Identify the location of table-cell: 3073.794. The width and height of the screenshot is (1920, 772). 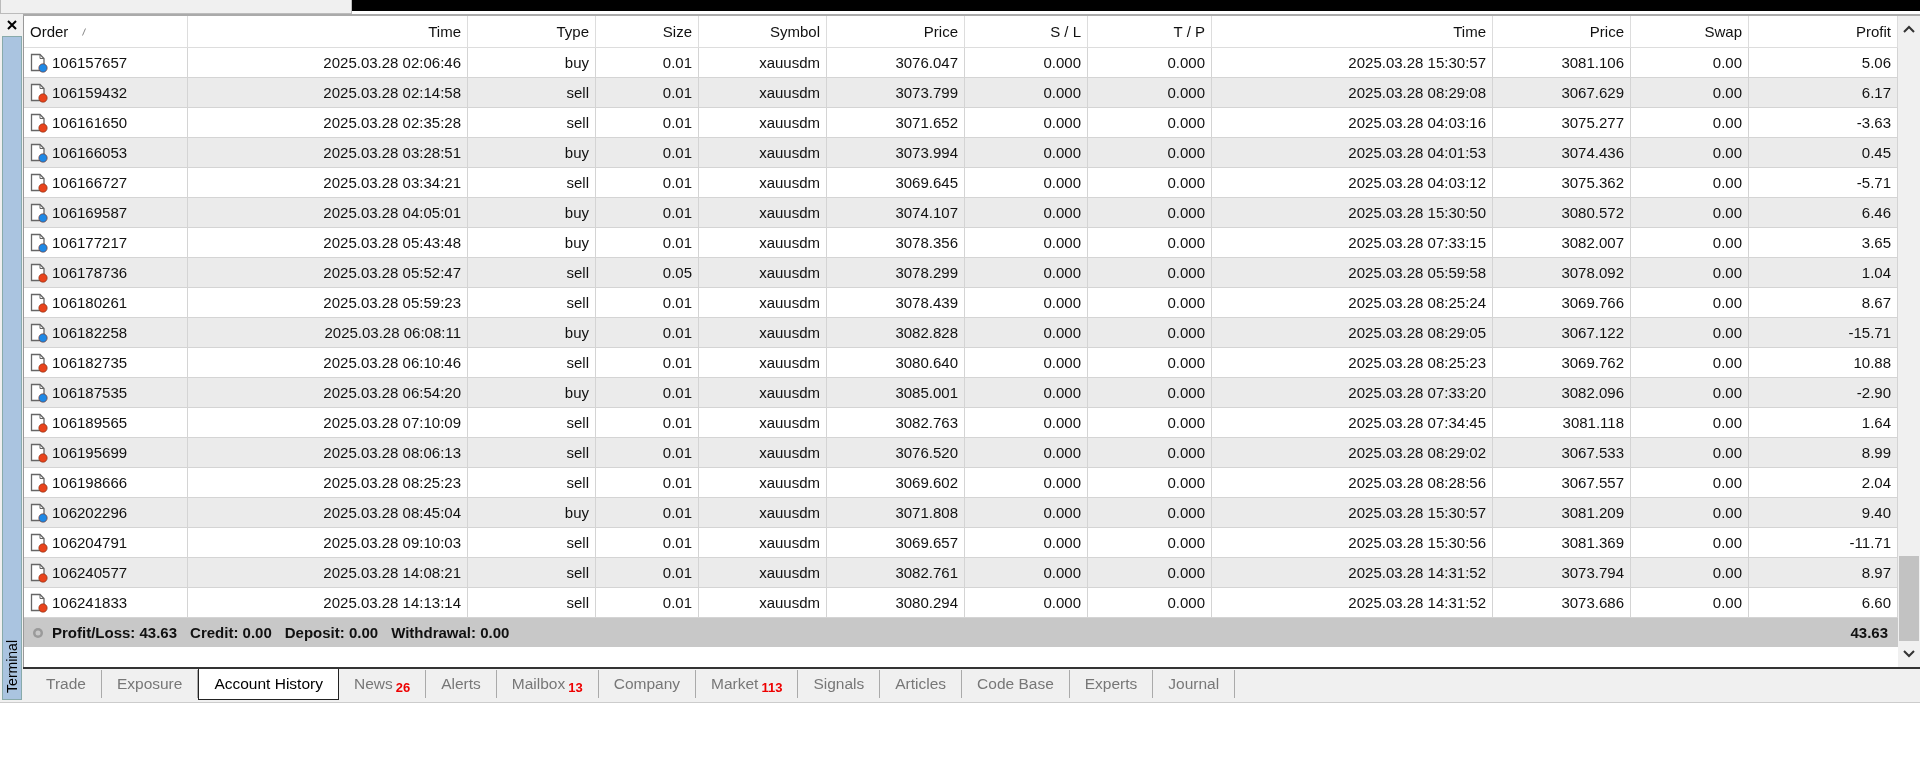
(1561, 572).